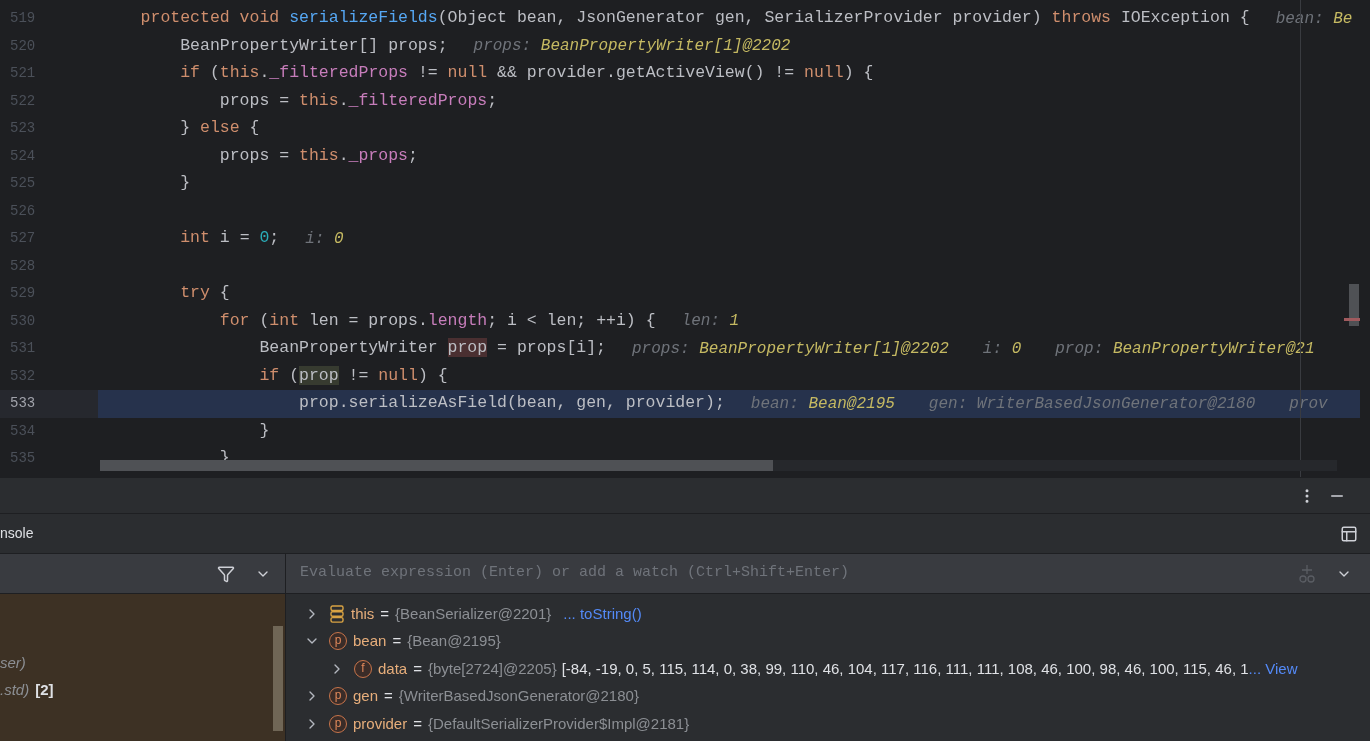 The image size is (1370, 741). I want to click on variable-name: bean, so click(370, 641).